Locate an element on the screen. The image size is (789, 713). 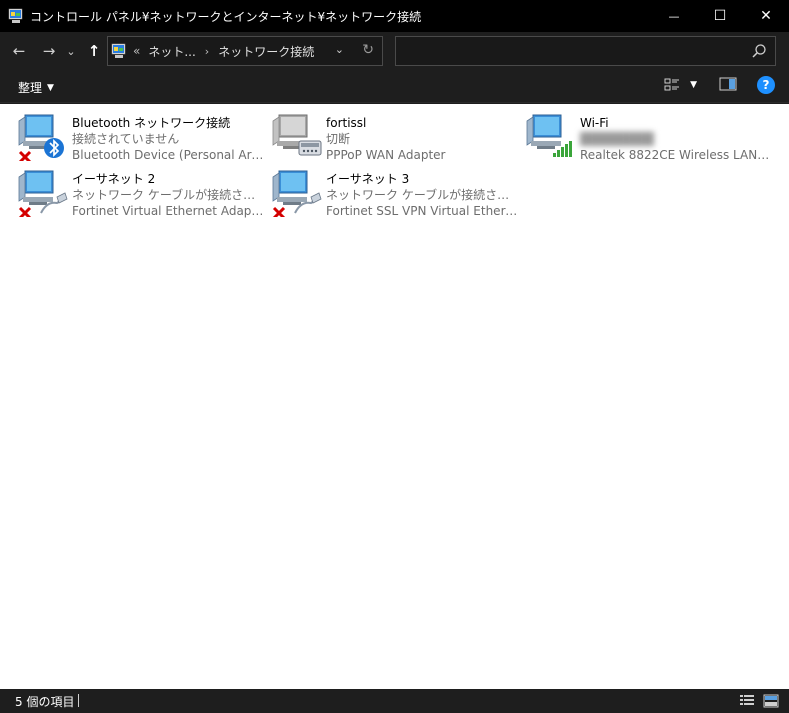
tiles-view-toggle is located at coordinates (771, 702).